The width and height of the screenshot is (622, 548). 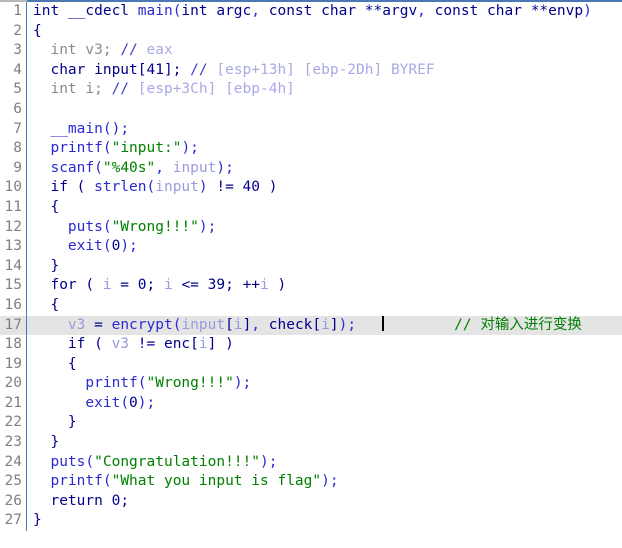 What do you see at coordinates (130, 169) in the screenshot?
I see `code-text: scanf("%40s", input);` at bounding box center [130, 169].